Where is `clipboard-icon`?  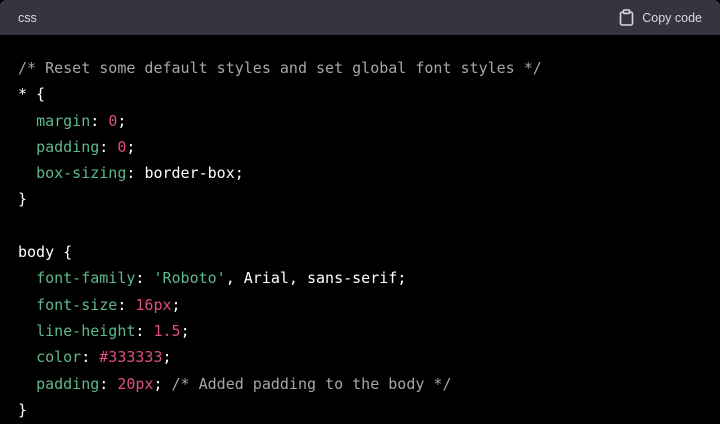
clipboard-icon is located at coordinates (626, 17).